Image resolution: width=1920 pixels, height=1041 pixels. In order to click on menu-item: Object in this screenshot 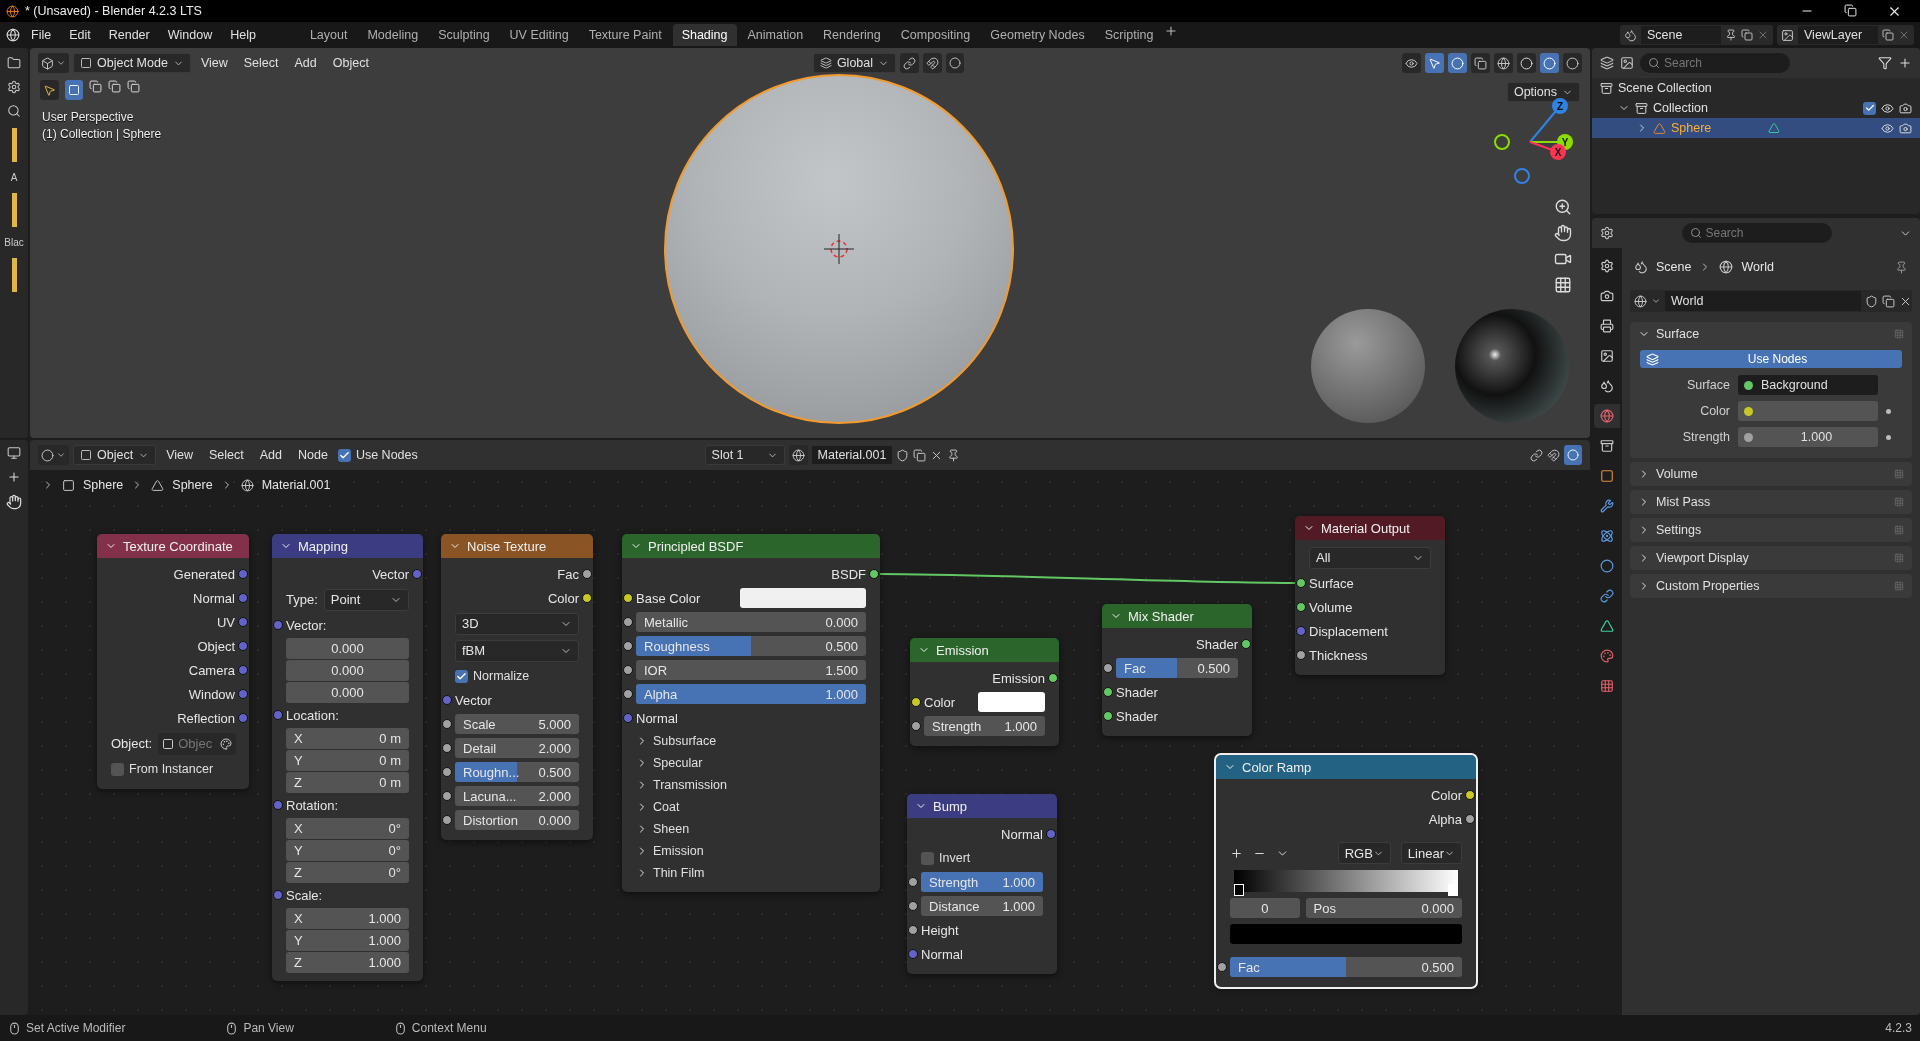, I will do `click(350, 63)`.